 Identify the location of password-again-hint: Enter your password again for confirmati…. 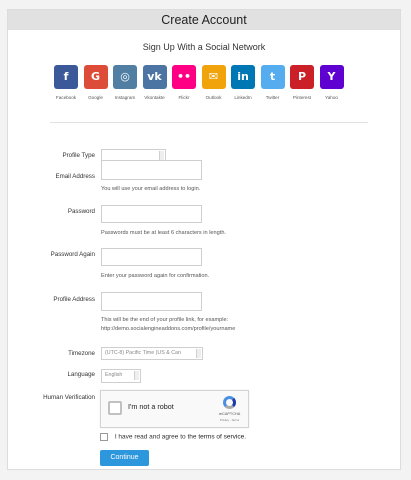
(155, 276).